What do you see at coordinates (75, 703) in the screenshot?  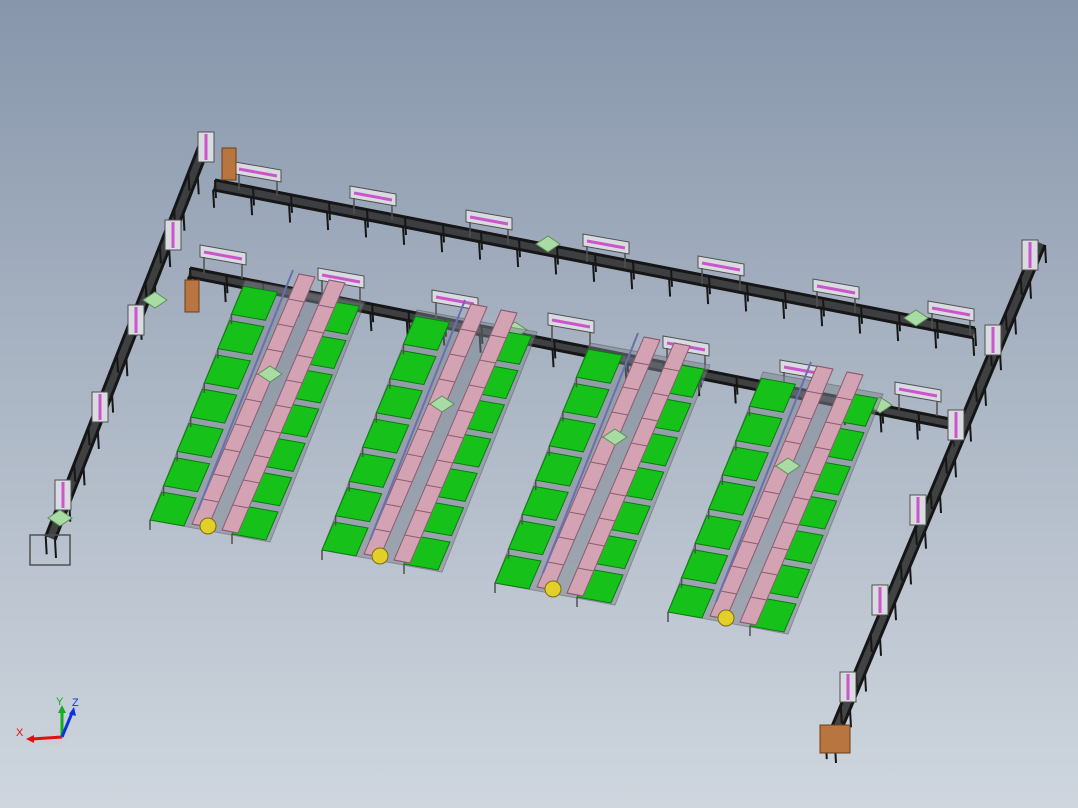 I see `z-axis-label: Z` at bounding box center [75, 703].